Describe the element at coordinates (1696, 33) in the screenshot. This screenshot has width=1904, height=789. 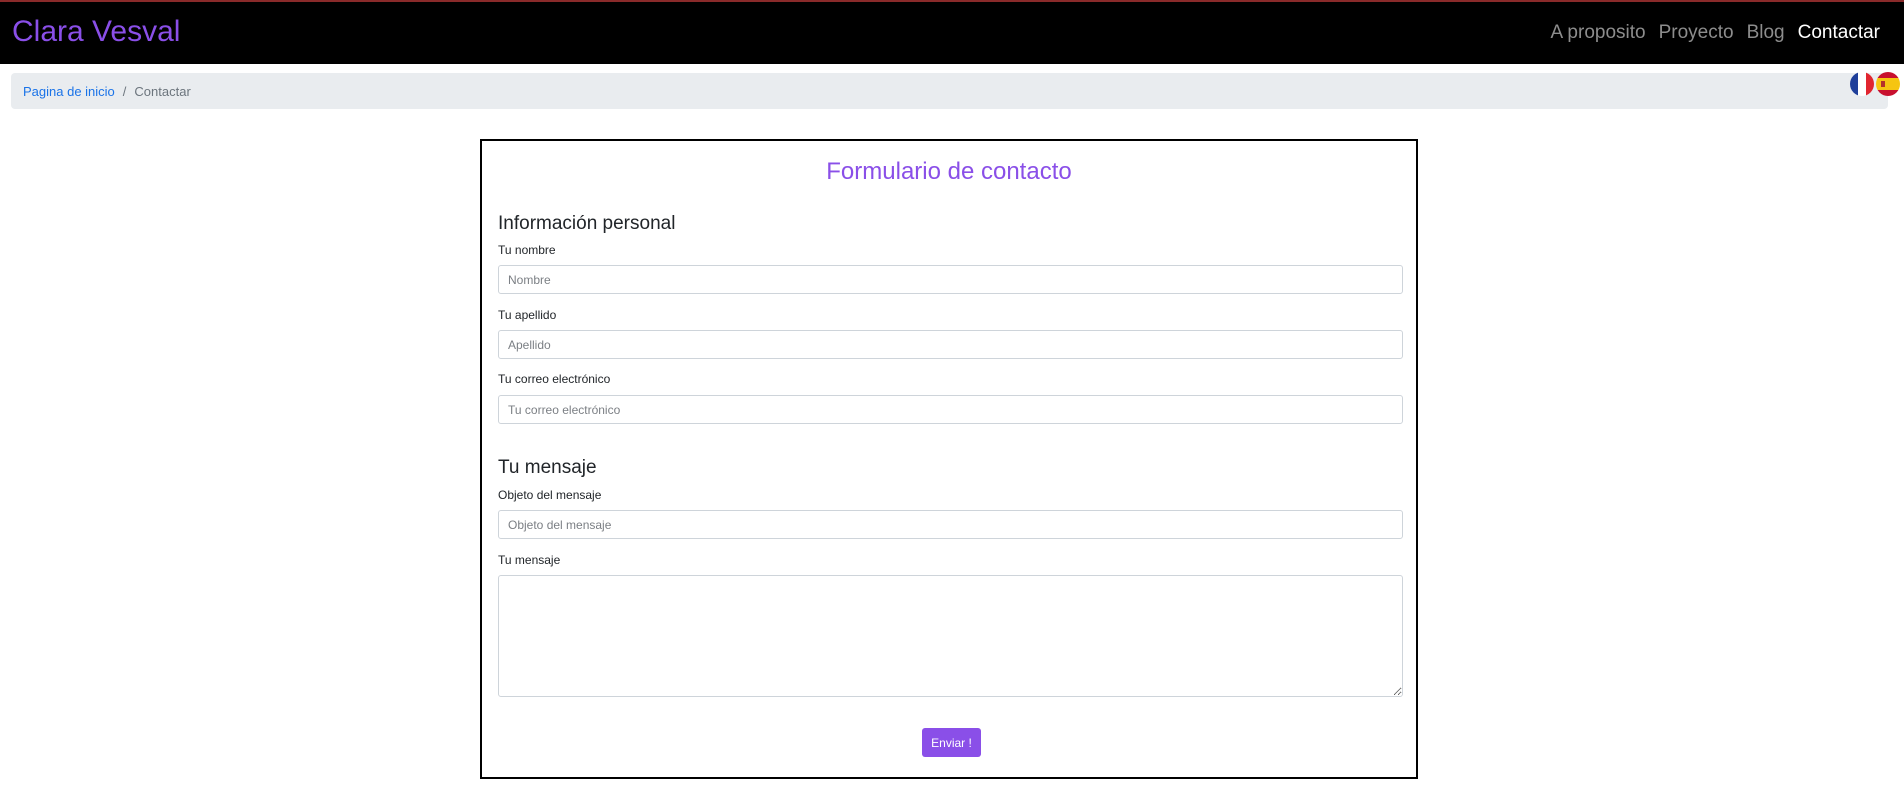
I see `nav-link-proyecto: Proyecto` at that location.